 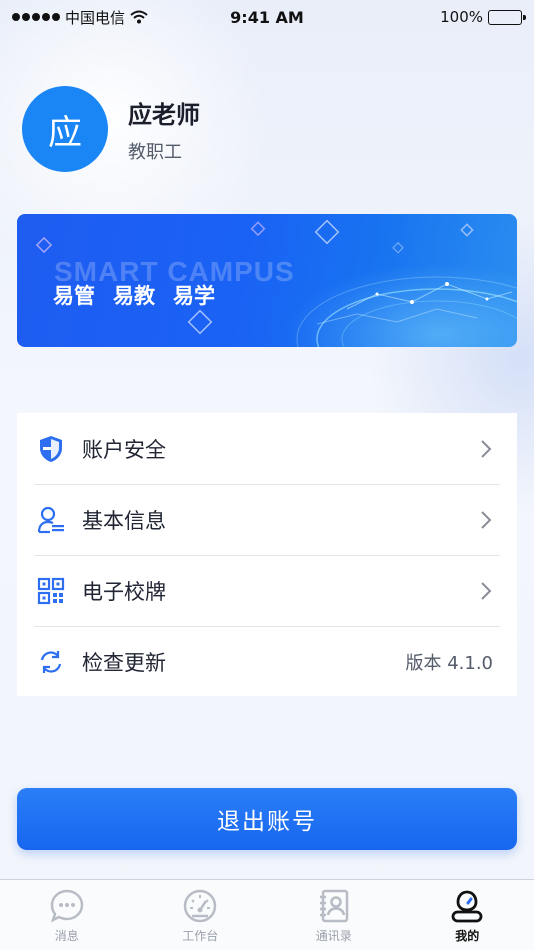 I want to click on dashboard-gauge-icon, so click(x=200, y=906).